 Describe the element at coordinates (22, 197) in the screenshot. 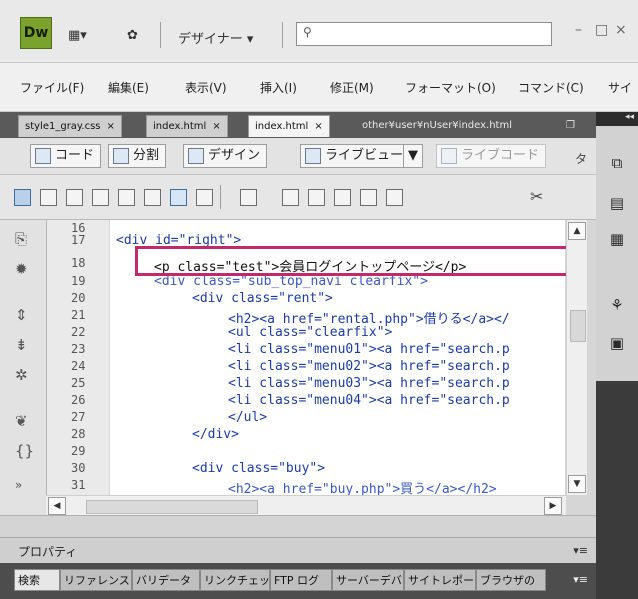

I see `code-navigator-icon` at that location.